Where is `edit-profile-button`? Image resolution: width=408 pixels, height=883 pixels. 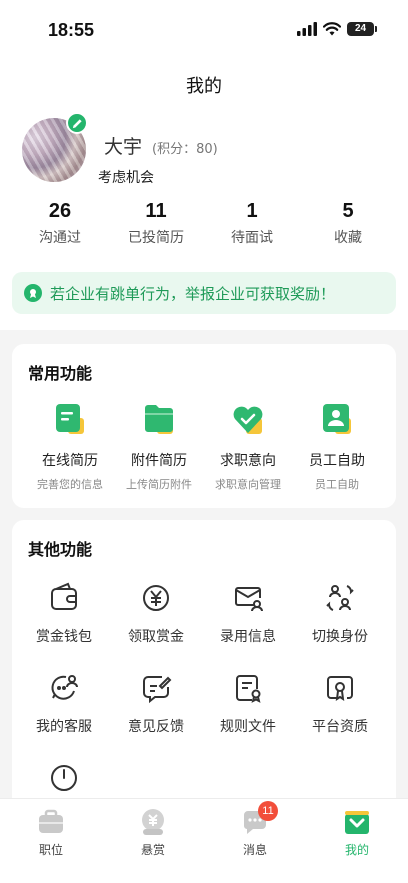 edit-profile-button is located at coordinates (77, 123).